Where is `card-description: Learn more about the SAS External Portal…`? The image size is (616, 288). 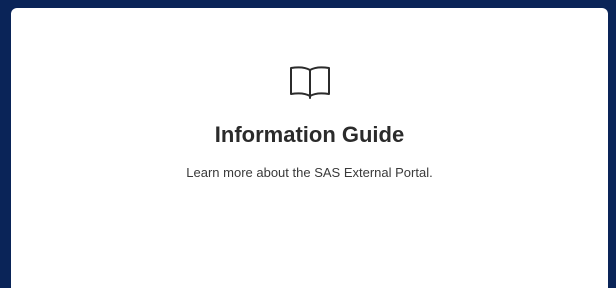
card-description: Learn more about the SAS External Portal… is located at coordinates (309, 172).